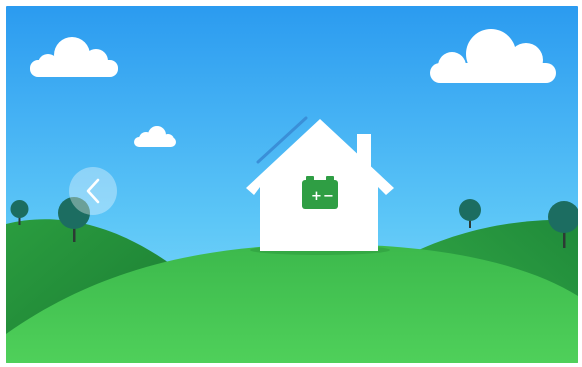  Describe the element at coordinates (316, 196) in the screenshot. I see `battery-plus-label: +` at that location.